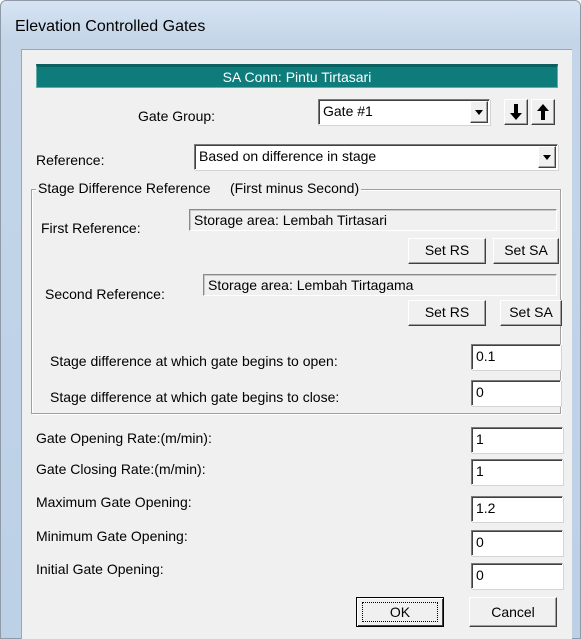  What do you see at coordinates (486, 508) in the screenshot?
I see `max-opening-value: 1.2` at bounding box center [486, 508].